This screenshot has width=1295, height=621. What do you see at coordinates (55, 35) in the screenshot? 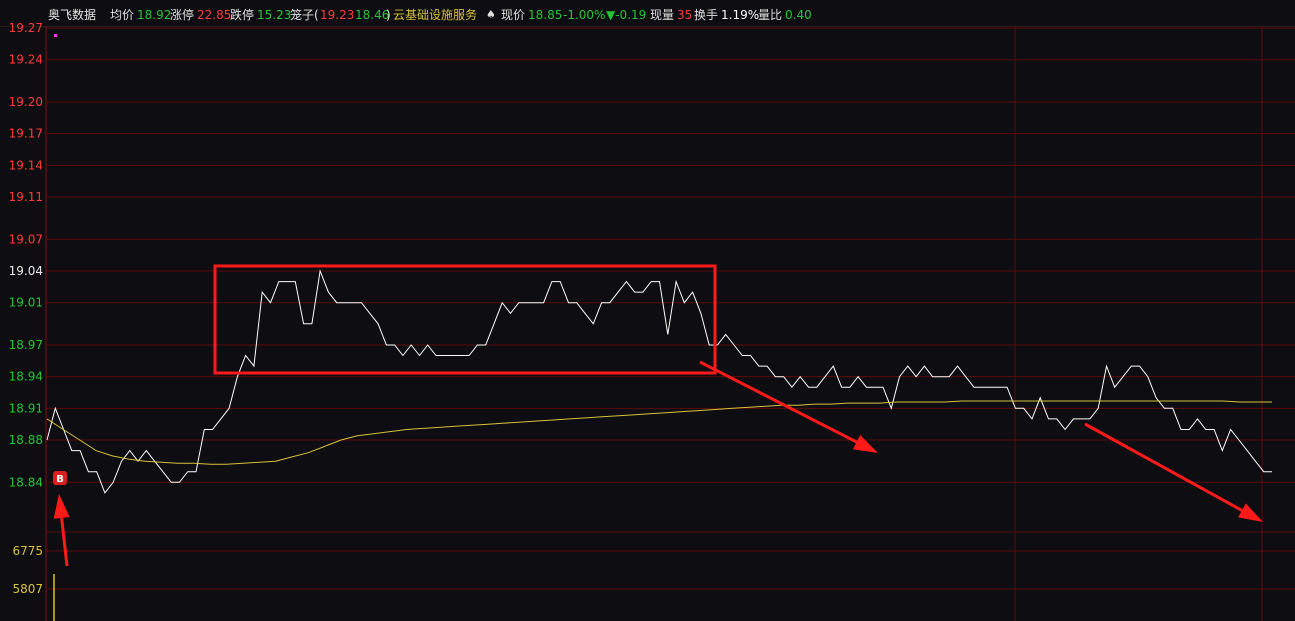
I see `top-marker-dot` at bounding box center [55, 35].